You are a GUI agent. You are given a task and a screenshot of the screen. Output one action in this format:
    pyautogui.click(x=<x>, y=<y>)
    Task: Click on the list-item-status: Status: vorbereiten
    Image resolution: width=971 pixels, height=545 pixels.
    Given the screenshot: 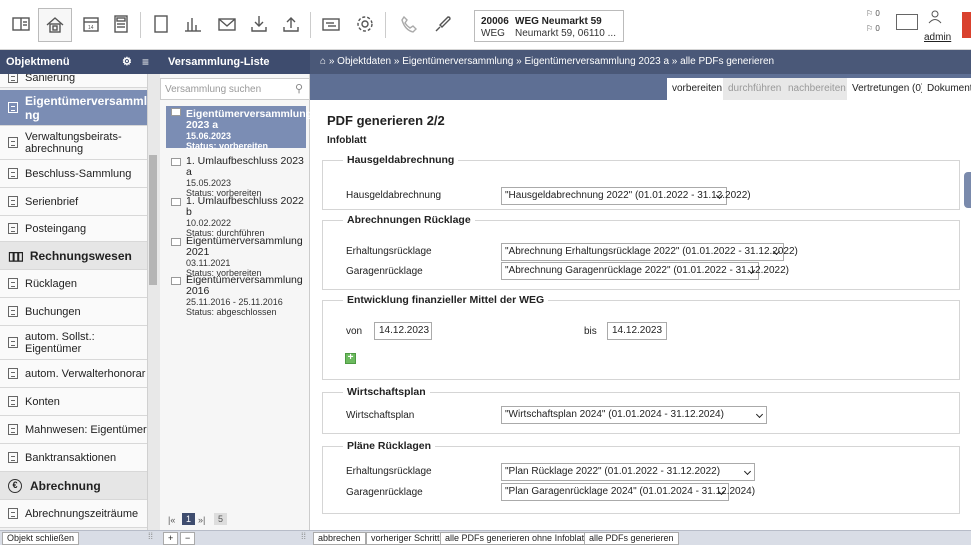 What is the action you would take?
    pyautogui.click(x=227, y=146)
    